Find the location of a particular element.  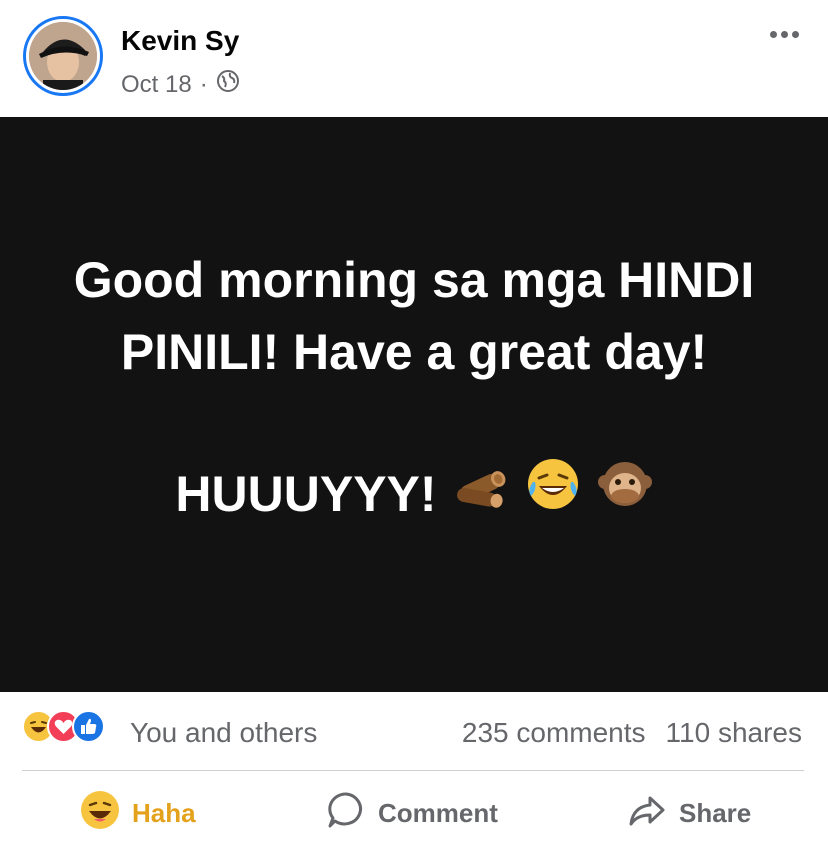

like-reaction-icon is located at coordinates (88, 726).